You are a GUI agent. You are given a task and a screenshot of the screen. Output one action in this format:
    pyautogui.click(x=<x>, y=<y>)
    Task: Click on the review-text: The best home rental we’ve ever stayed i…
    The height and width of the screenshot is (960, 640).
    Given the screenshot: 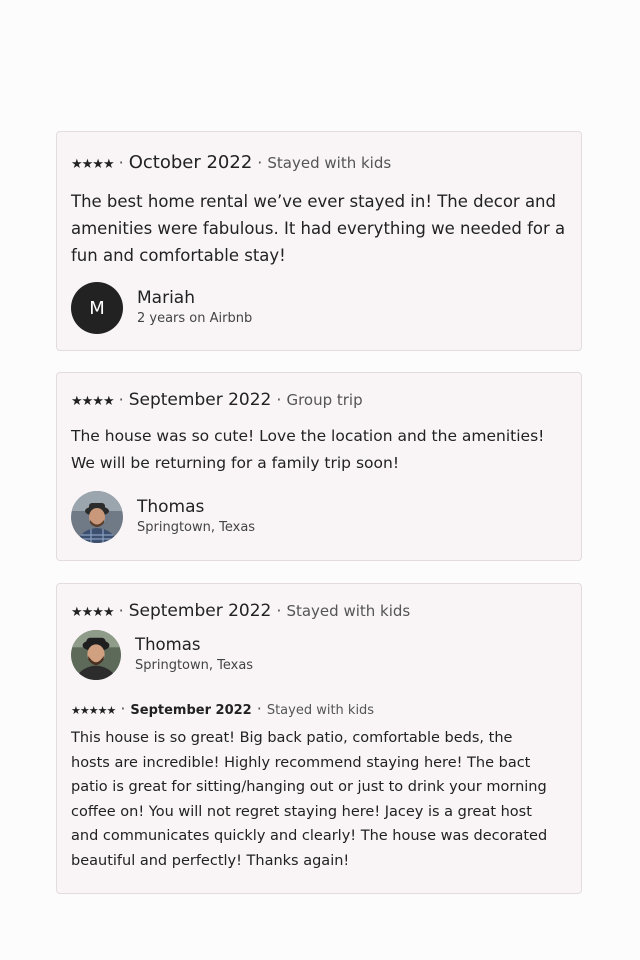 What is the action you would take?
    pyautogui.click(x=318, y=228)
    